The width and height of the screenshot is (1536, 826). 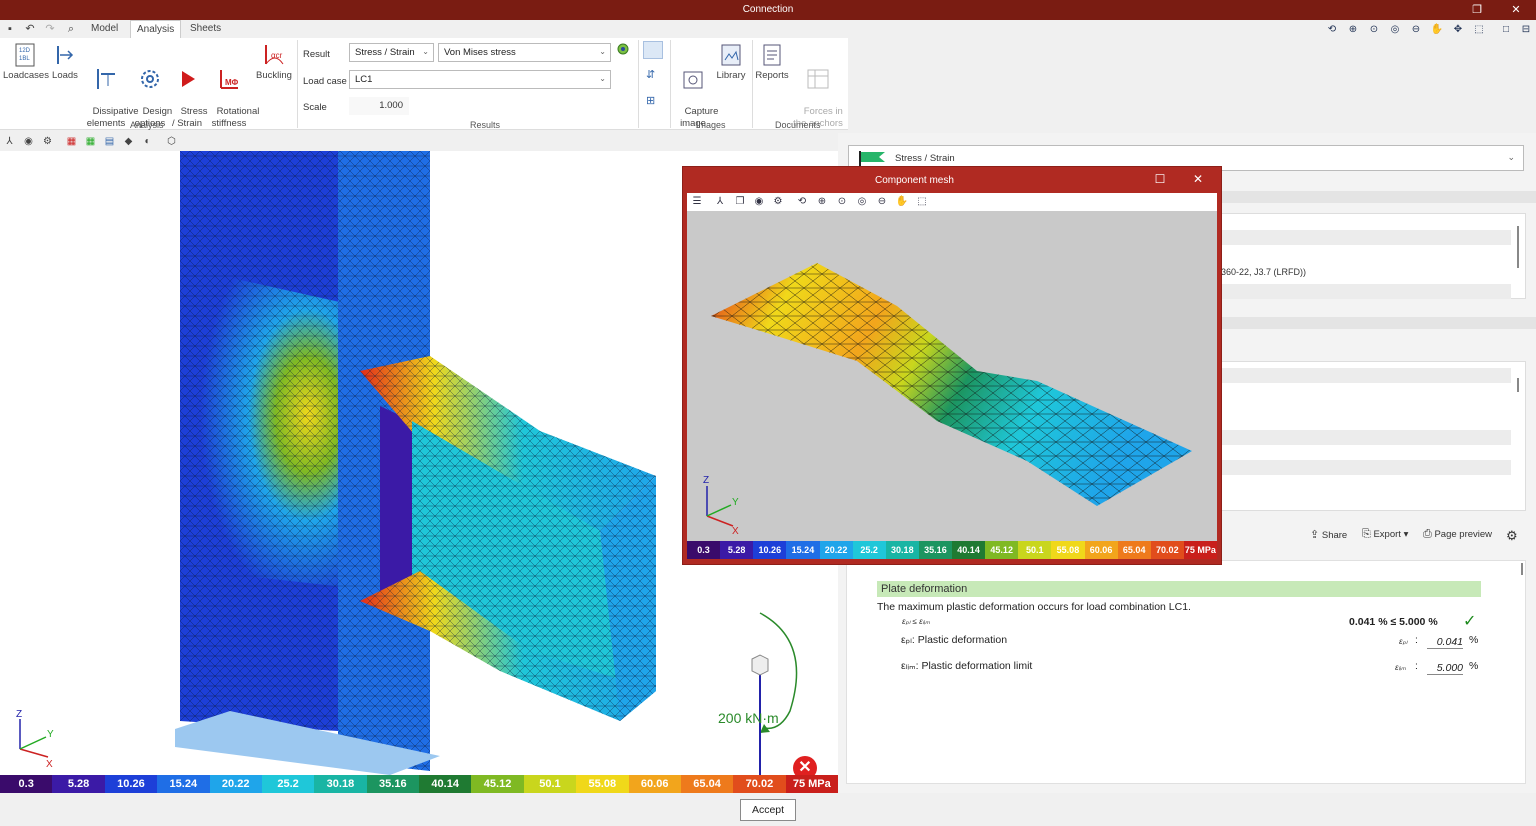 I want to click on share-button: ⇪ Share, so click(x=1328, y=534).